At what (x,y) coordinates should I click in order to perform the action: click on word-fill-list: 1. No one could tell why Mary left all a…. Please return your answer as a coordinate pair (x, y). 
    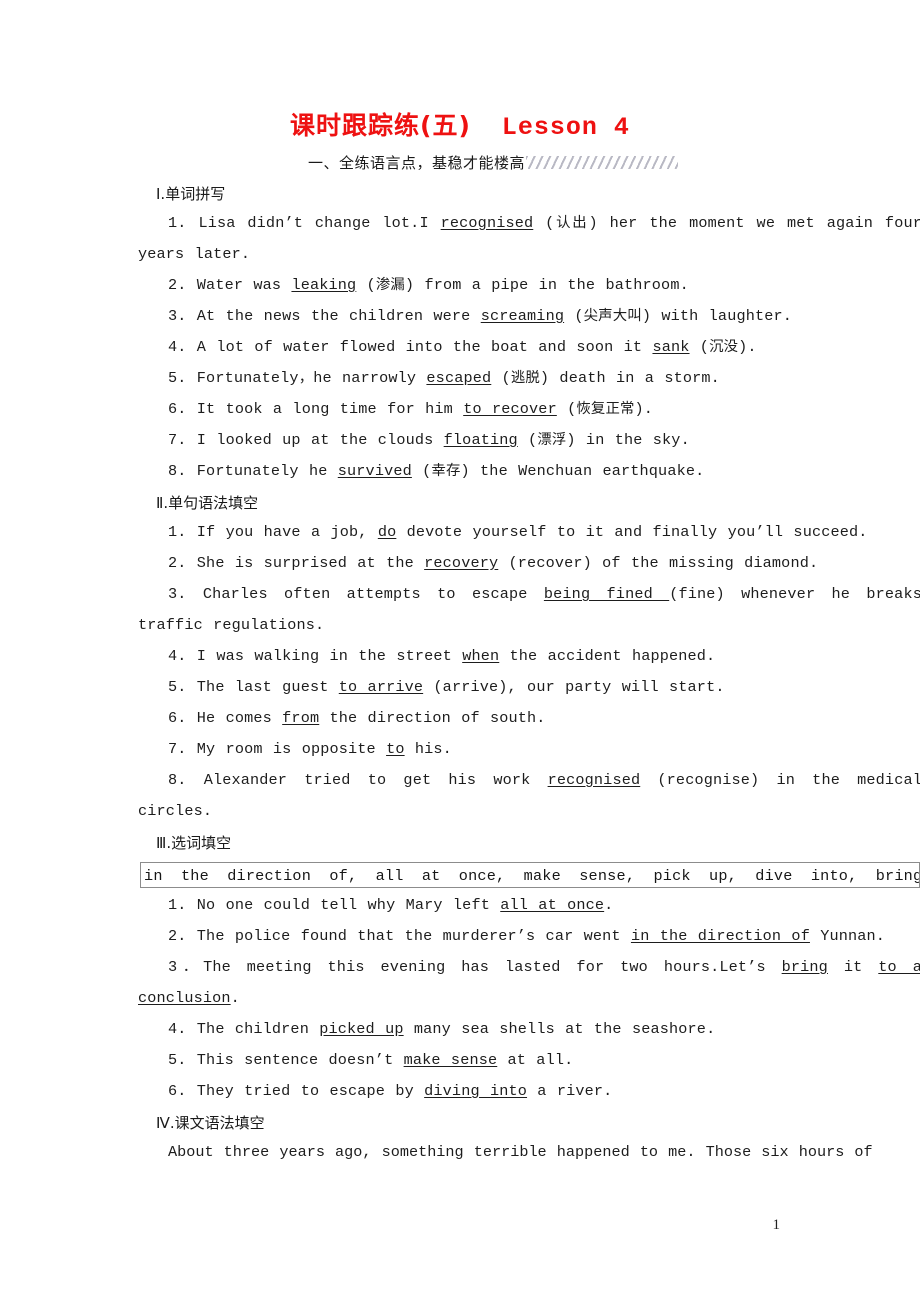
    Looking at the image, I should click on (529, 998).